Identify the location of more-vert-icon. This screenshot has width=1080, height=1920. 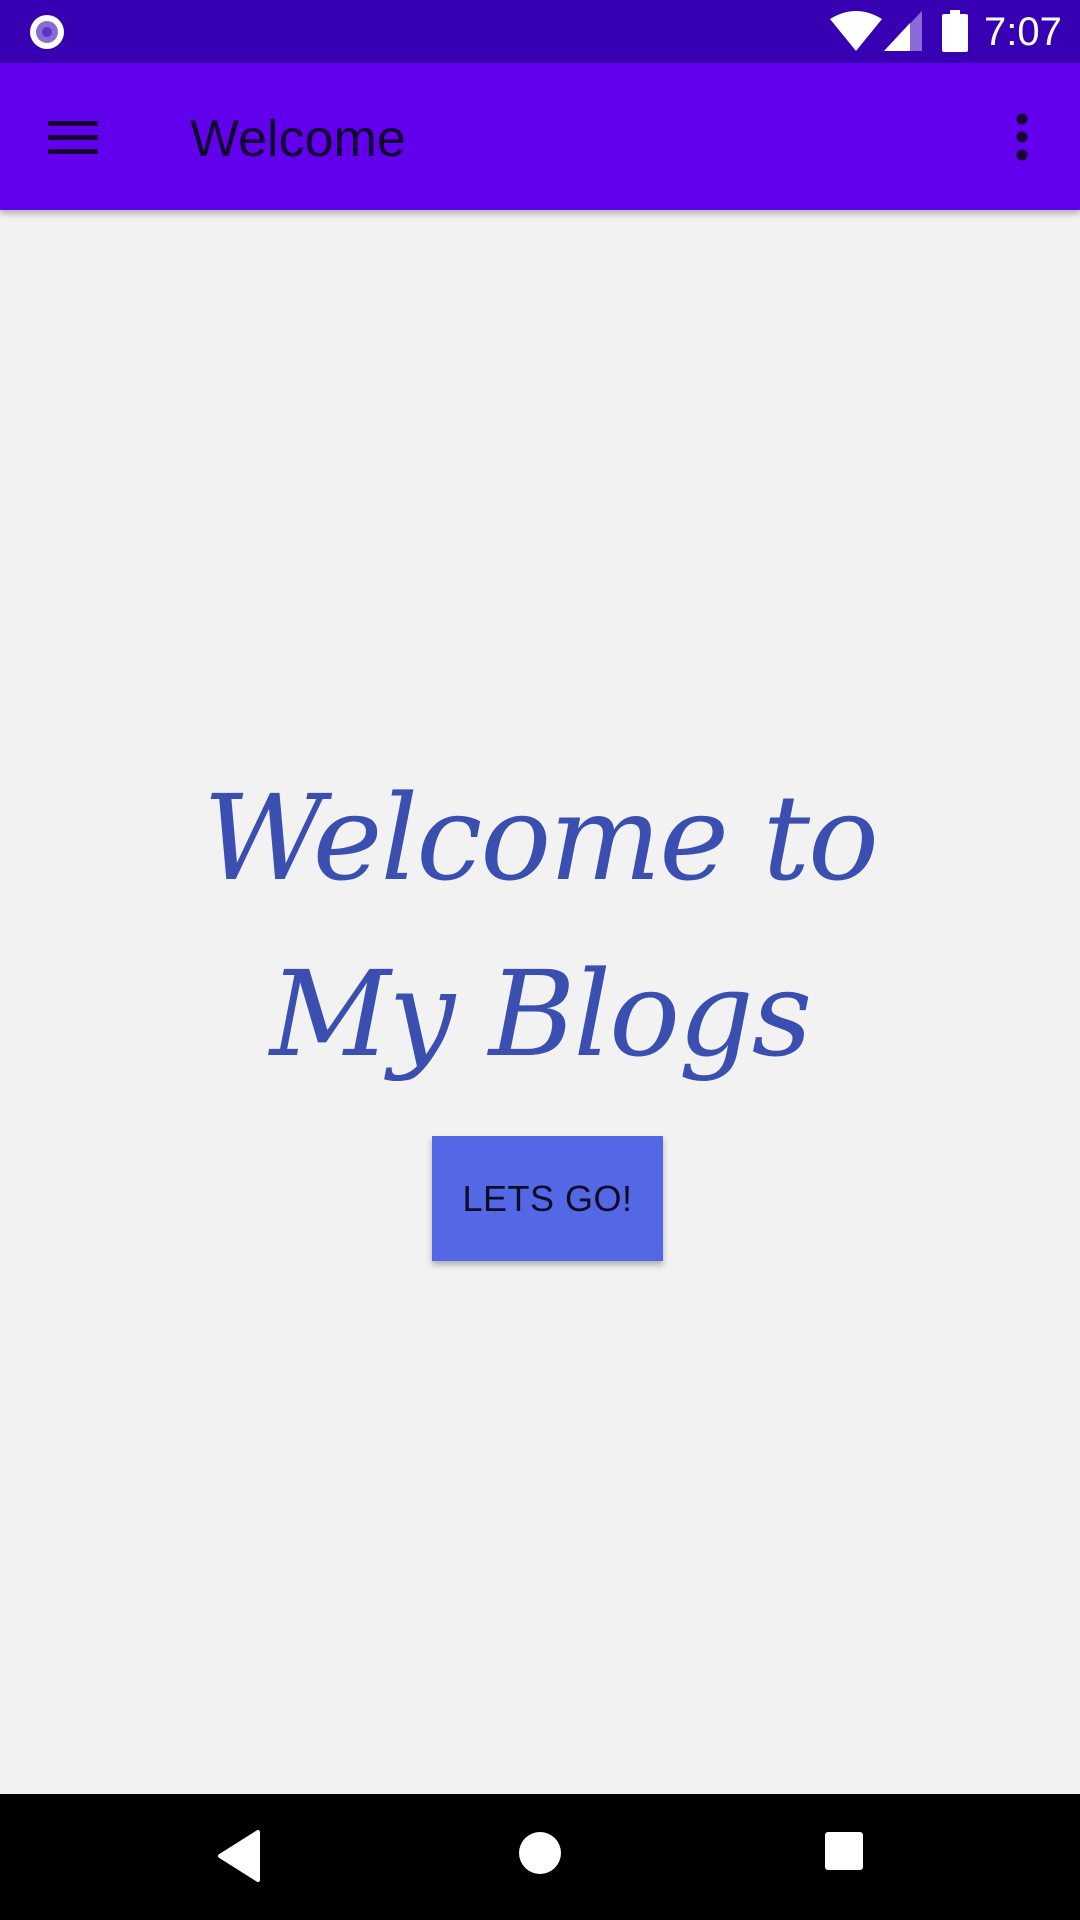
(1022, 137).